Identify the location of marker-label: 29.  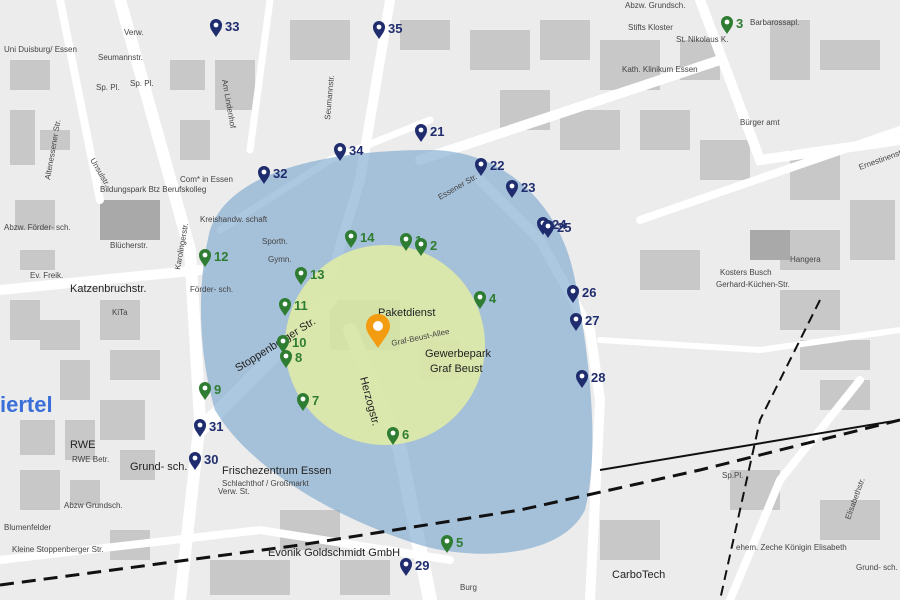
(422, 565).